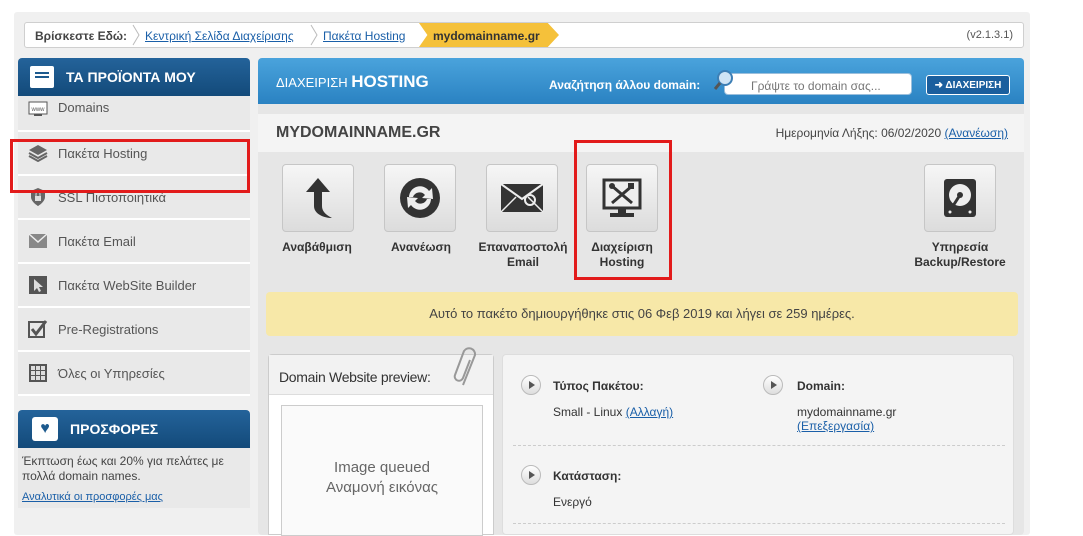 The height and width of the screenshot is (536, 1083). What do you see at coordinates (598, 386) in the screenshot?
I see `package-type-label: Τύπος Πακέτου:` at bounding box center [598, 386].